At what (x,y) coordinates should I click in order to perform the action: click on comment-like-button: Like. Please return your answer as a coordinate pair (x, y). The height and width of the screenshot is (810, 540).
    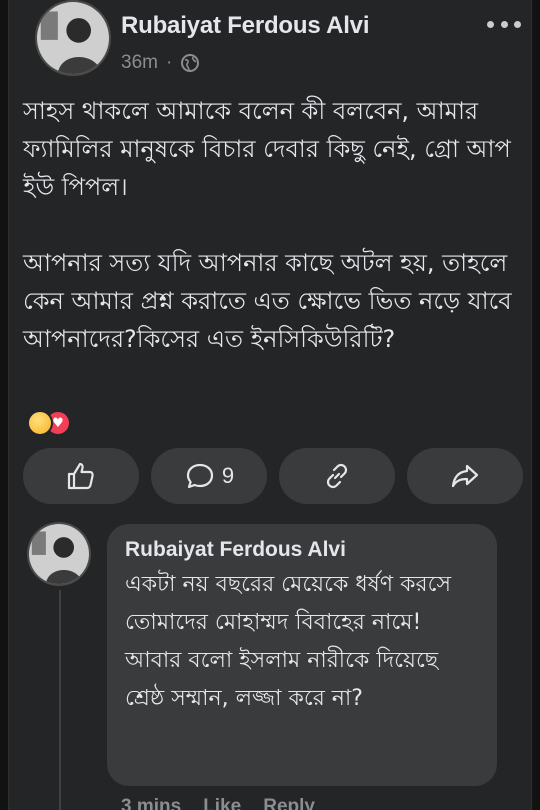
    Looking at the image, I should click on (222, 803).